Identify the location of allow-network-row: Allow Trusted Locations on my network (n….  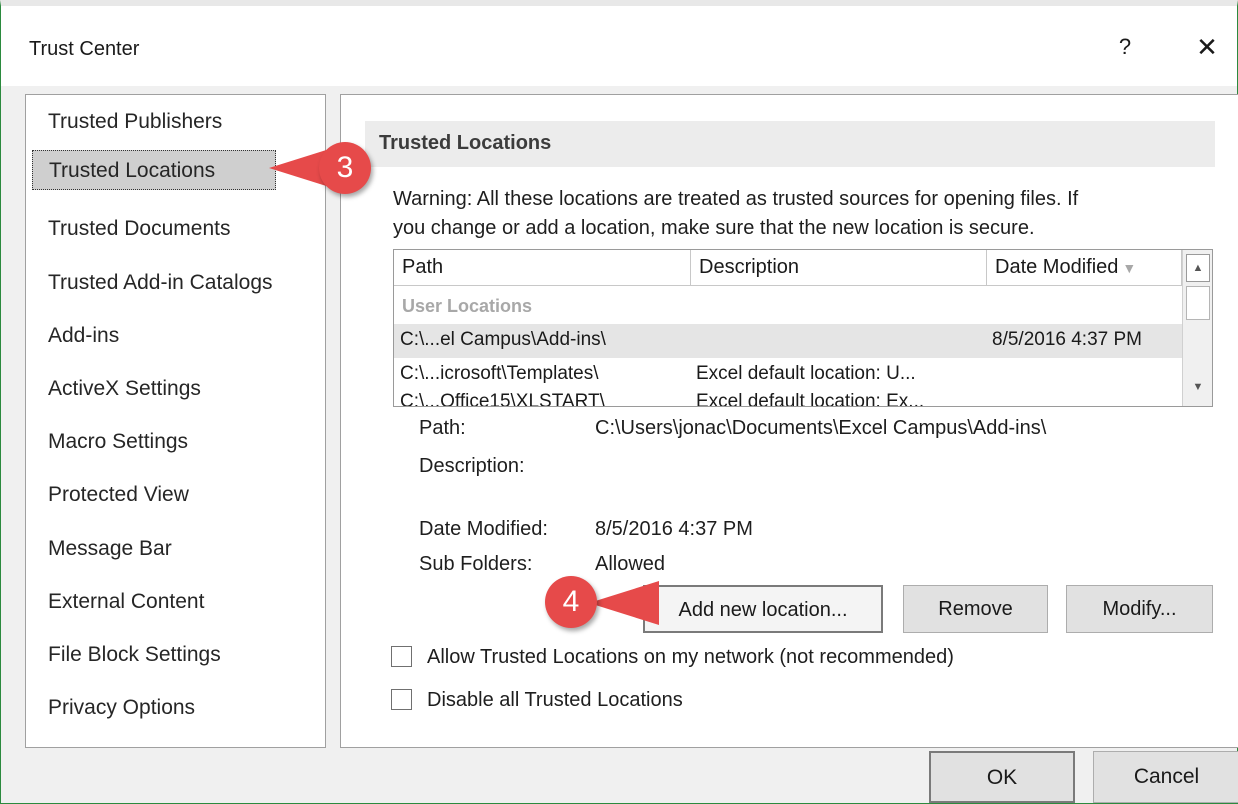
(672, 657).